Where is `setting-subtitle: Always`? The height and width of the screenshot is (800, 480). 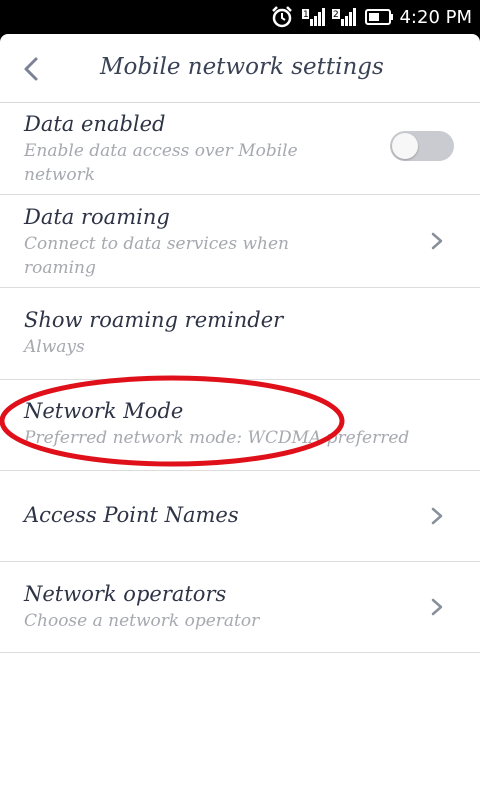
setting-subtitle: Always is located at coordinates (54, 347).